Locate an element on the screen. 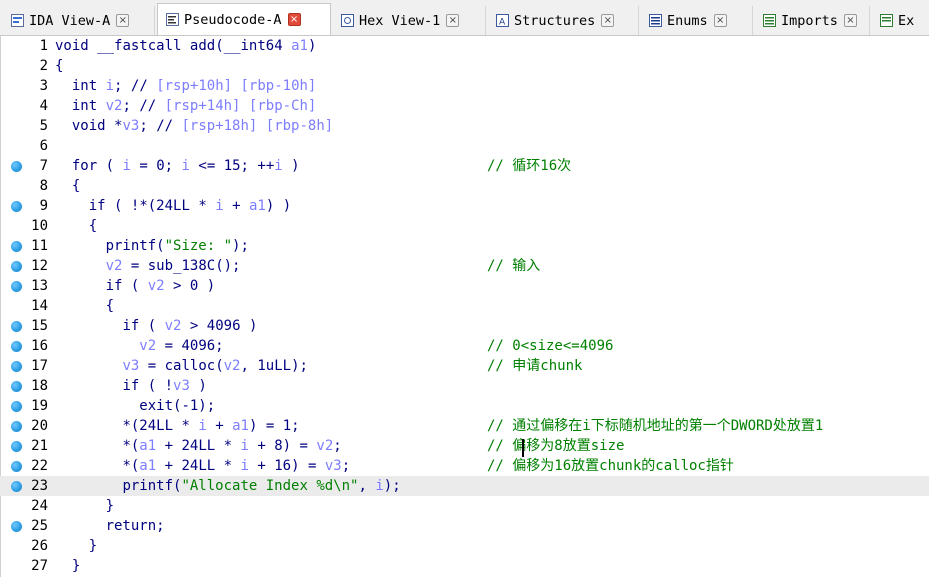 This screenshot has width=929, height=577. line-number: 24 is located at coordinates (39, 506).